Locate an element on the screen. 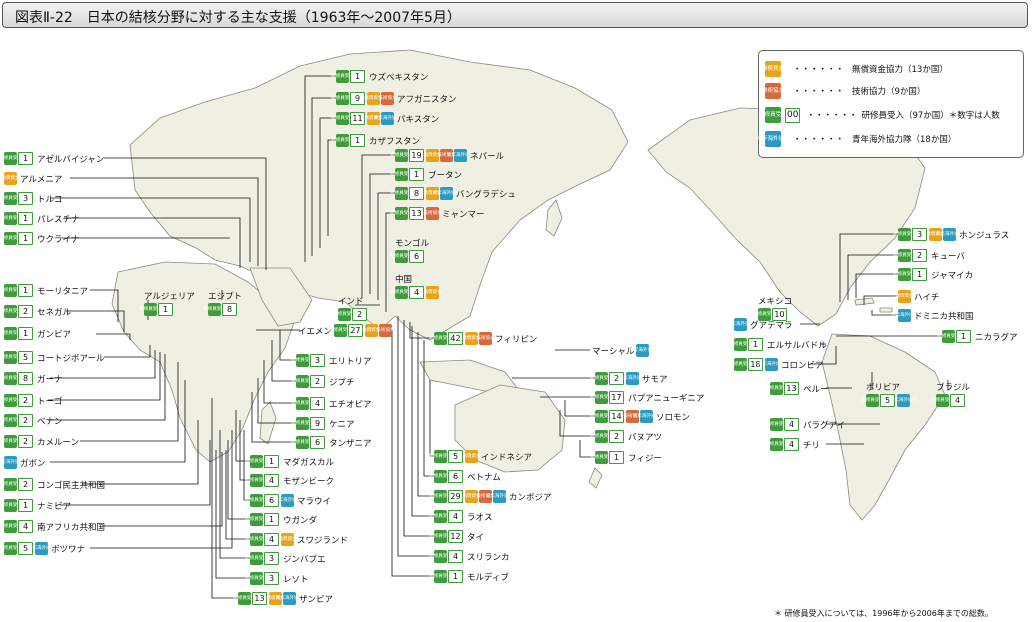 This screenshot has width=1033, height=622. legend-label-grant: 無償資金協力（13か国） is located at coordinates (900, 70).